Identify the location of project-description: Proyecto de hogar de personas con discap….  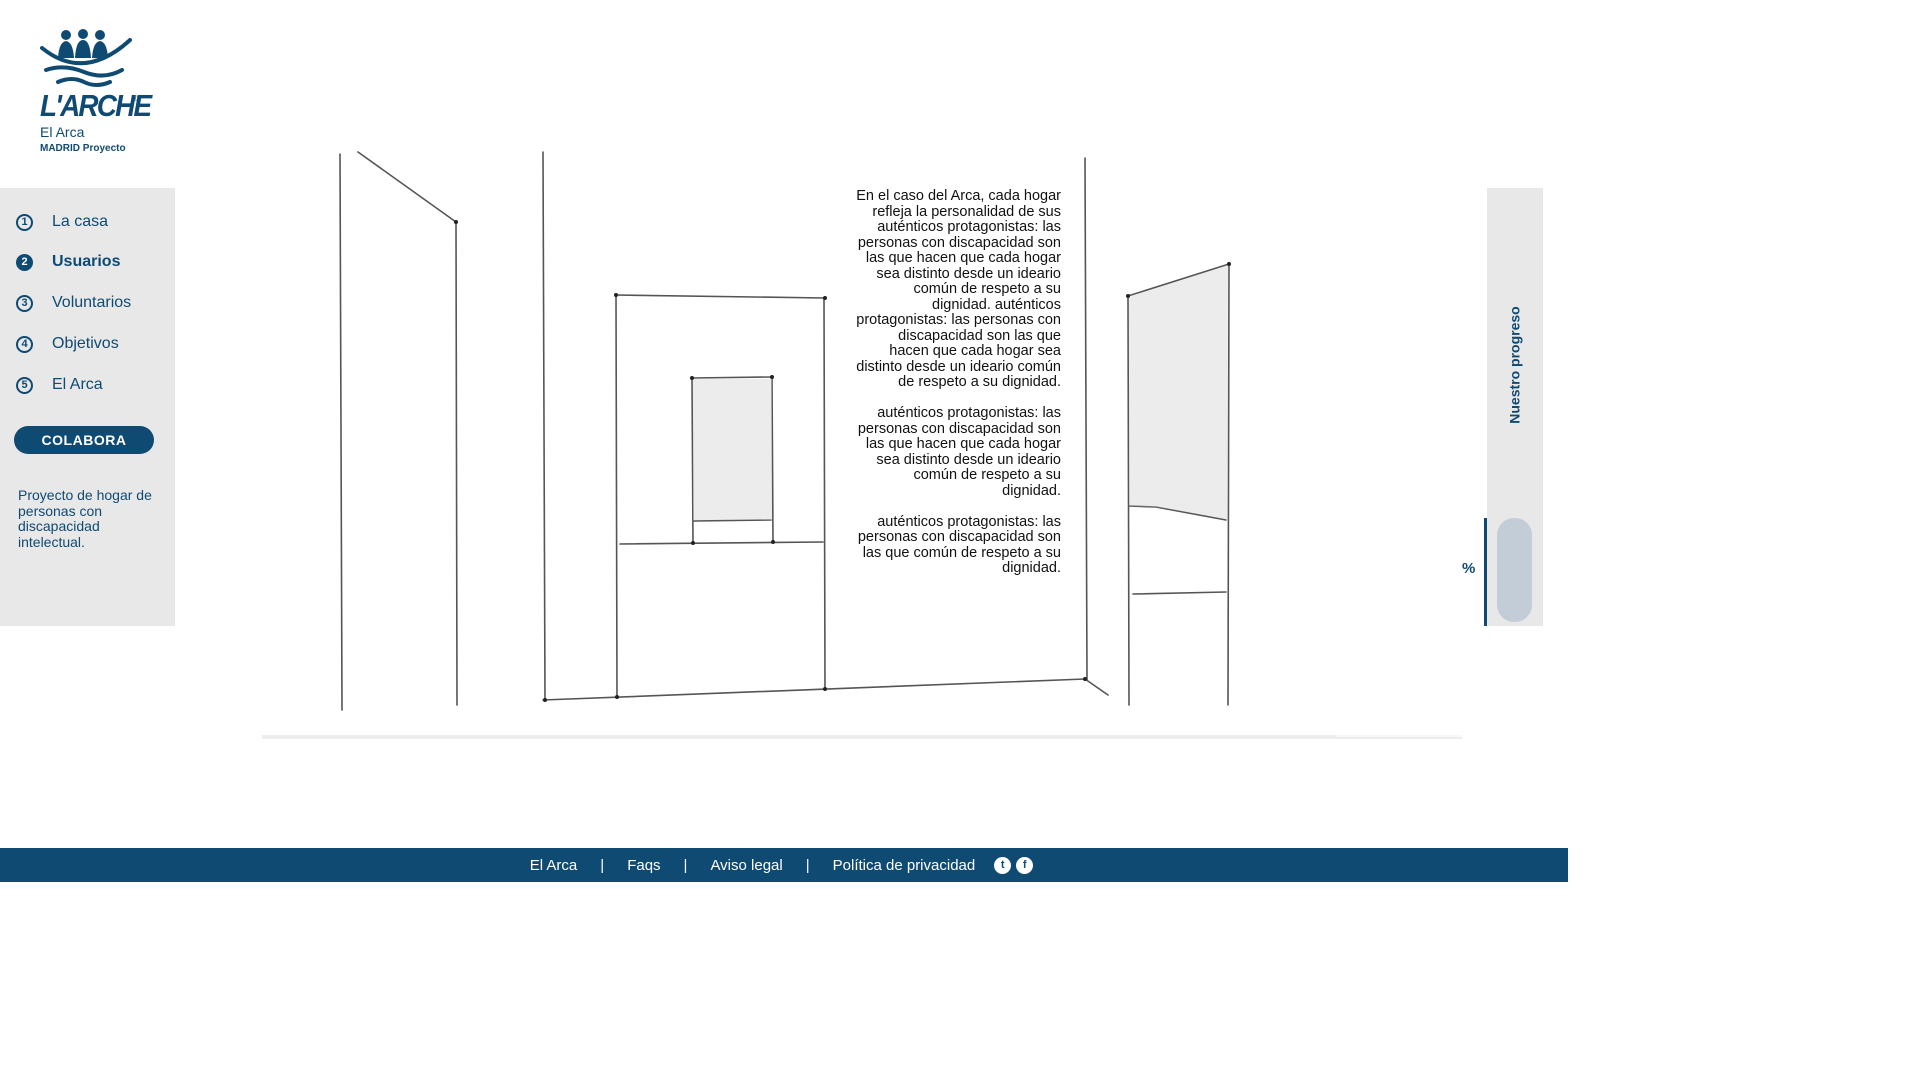
(85, 518).